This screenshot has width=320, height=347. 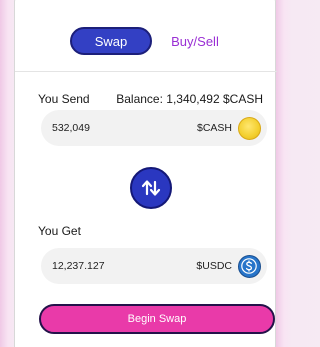 I want to click on swap-arrows-icon, so click(x=151, y=188).